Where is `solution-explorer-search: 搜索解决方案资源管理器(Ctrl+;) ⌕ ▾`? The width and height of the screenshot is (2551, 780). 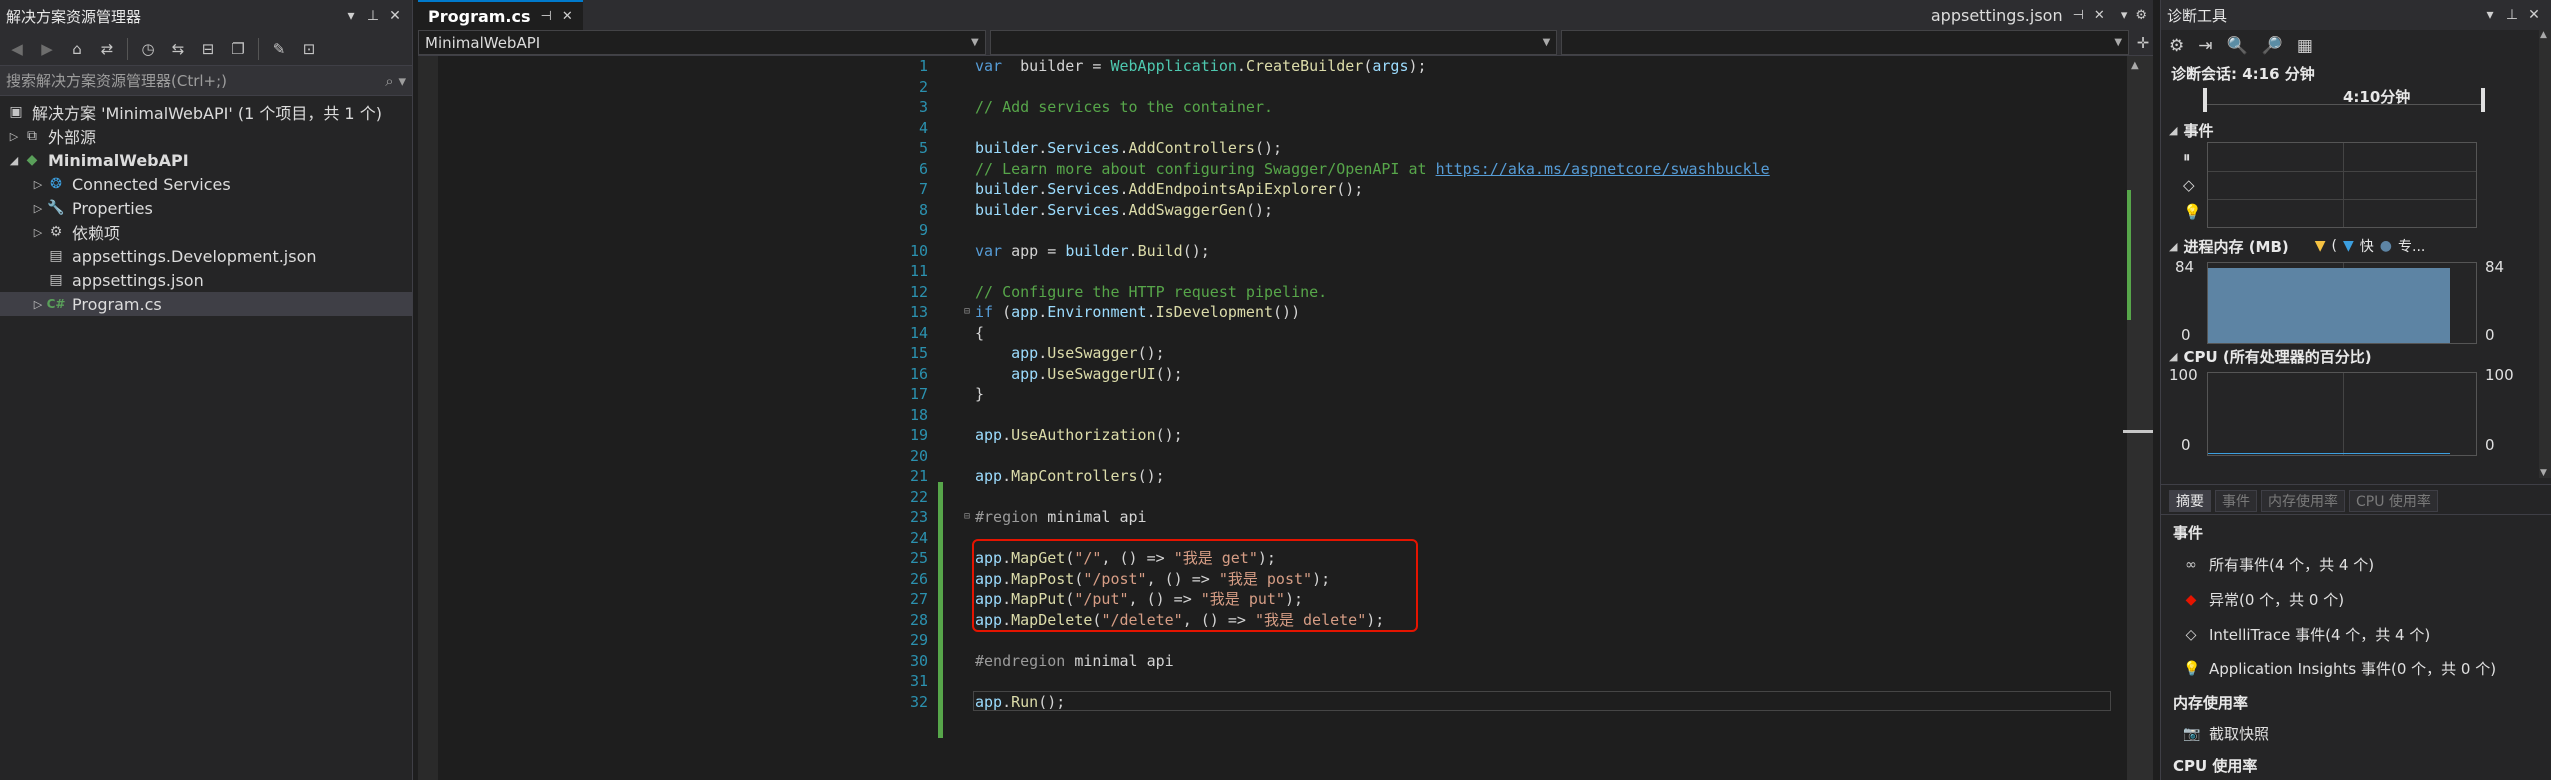 solution-explorer-search: 搜索解决方案资源管理器(Ctrl+;) ⌕ ▾ is located at coordinates (206, 81).